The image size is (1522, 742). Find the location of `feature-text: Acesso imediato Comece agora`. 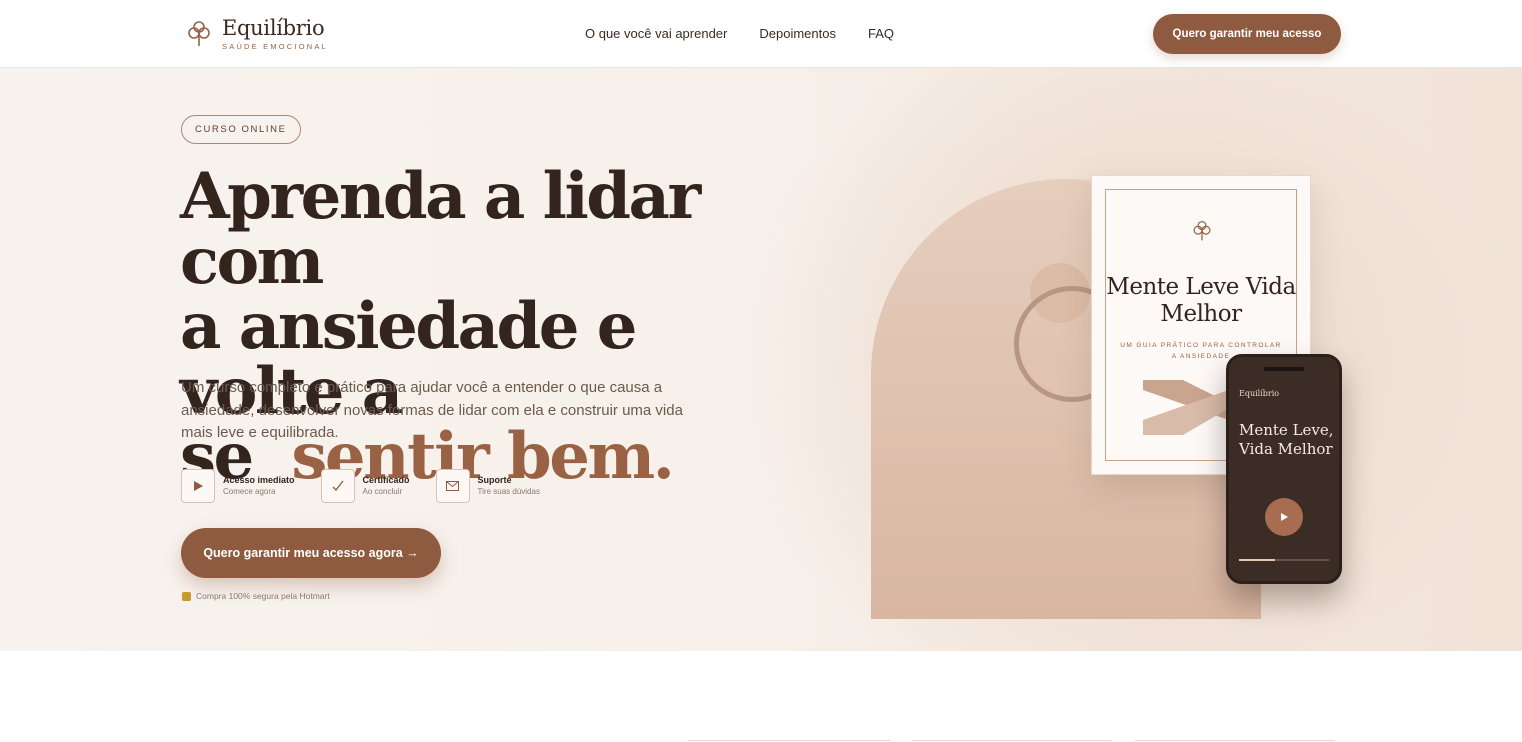

feature-text: Acesso imediato Comece agora is located at coordinates (259, 486).